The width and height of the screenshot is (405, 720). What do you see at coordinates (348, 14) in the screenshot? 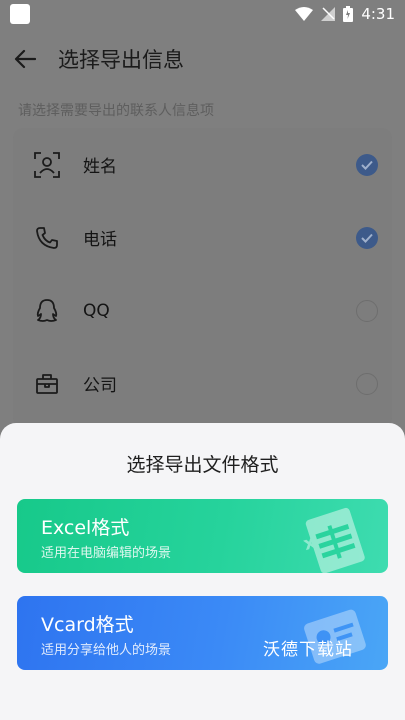
I see `battery-icon` at bounding box center [348, 14].